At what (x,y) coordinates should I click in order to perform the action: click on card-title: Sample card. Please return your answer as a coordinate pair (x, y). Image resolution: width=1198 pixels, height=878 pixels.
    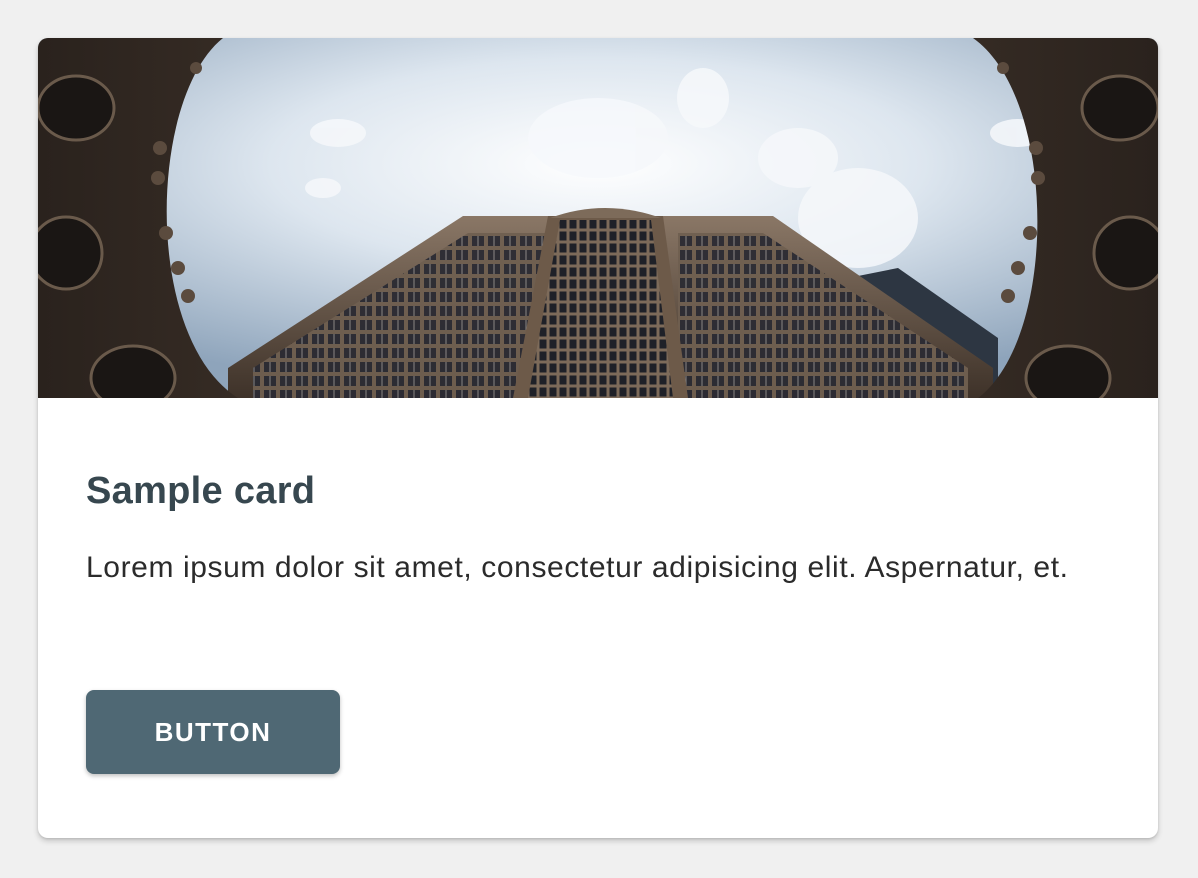
    Looking at the image, I should click on (201, 491).